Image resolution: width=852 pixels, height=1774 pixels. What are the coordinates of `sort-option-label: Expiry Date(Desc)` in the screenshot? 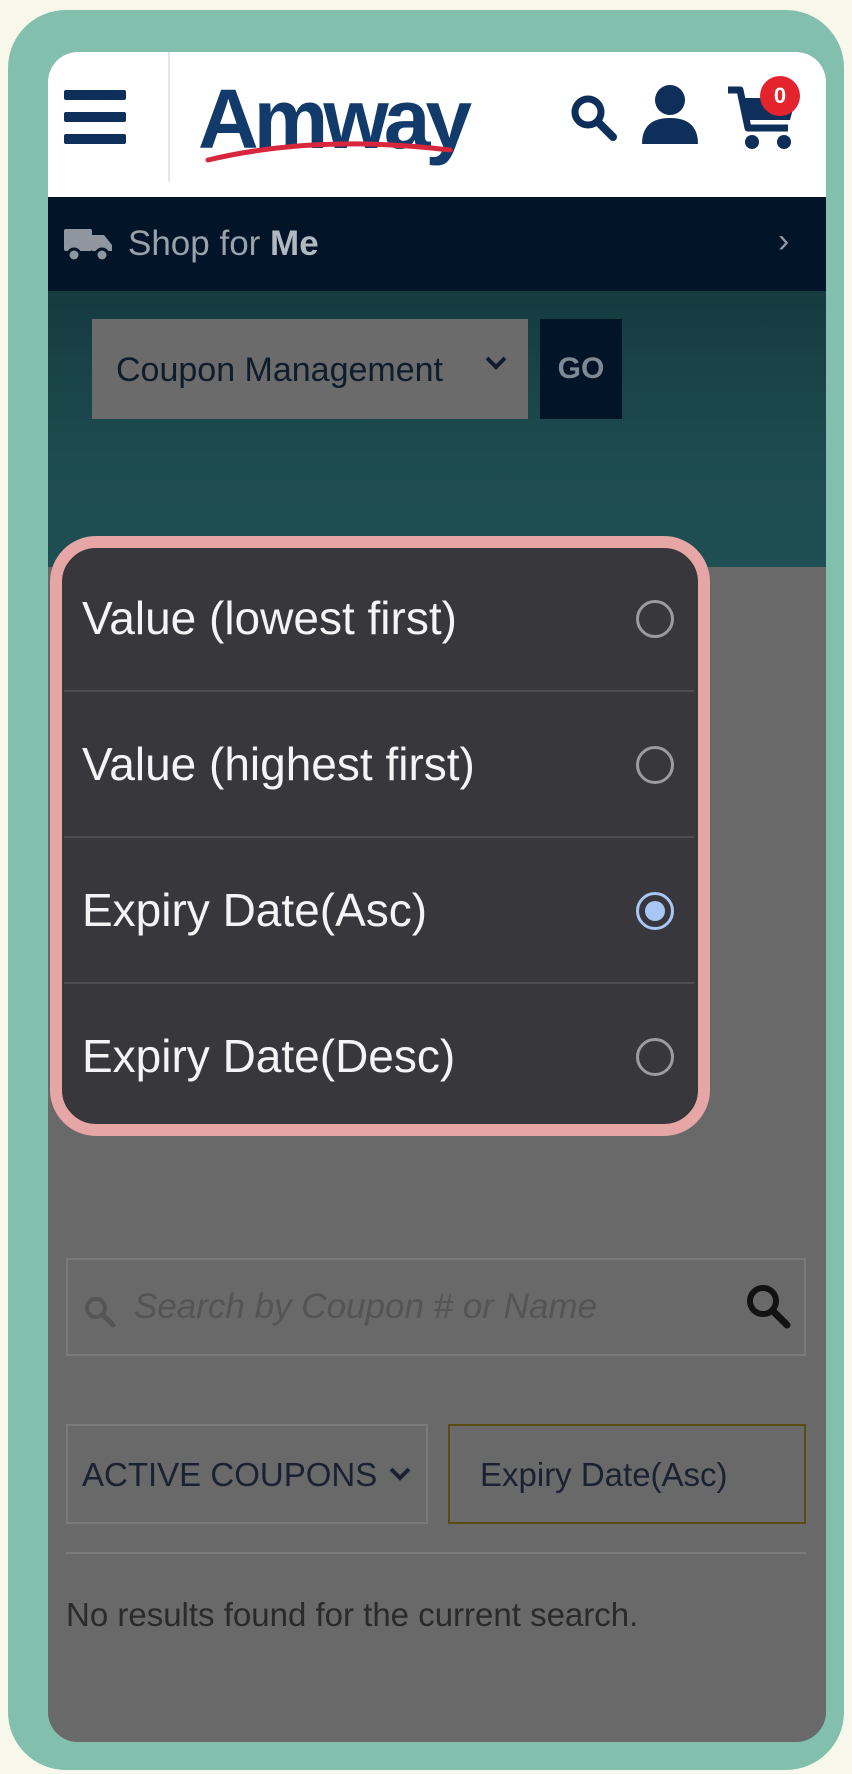 It's located at (269, 1056).